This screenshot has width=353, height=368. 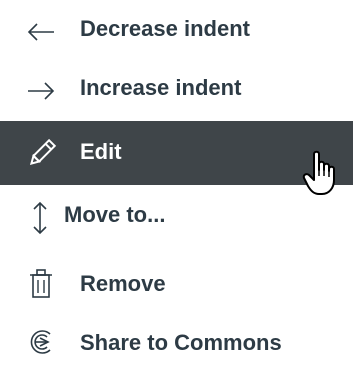 What do you see at coordinates (41, 91) in the screenshot?
I see `arrow-right-icon` at bounding box center [41, 91].